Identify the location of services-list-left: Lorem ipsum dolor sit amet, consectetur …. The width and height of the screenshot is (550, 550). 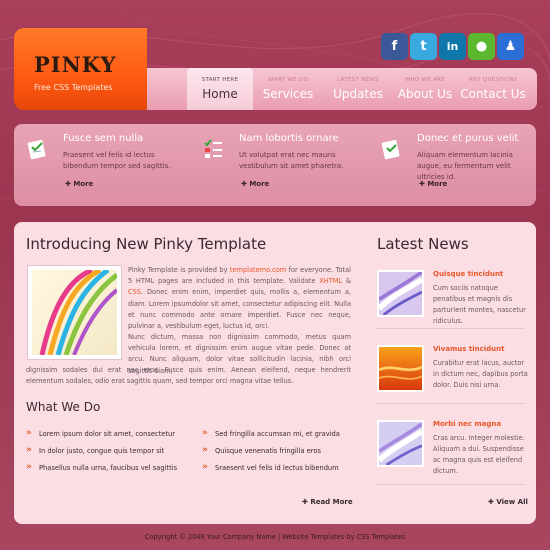
(101, 454).